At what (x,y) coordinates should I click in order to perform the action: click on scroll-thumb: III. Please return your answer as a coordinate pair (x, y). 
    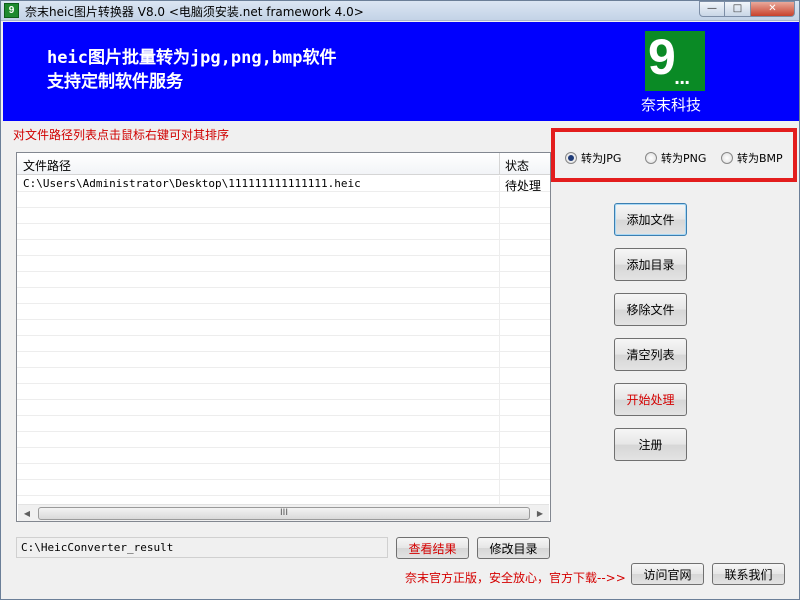
    Looking at the image, I should click on (284, 513).